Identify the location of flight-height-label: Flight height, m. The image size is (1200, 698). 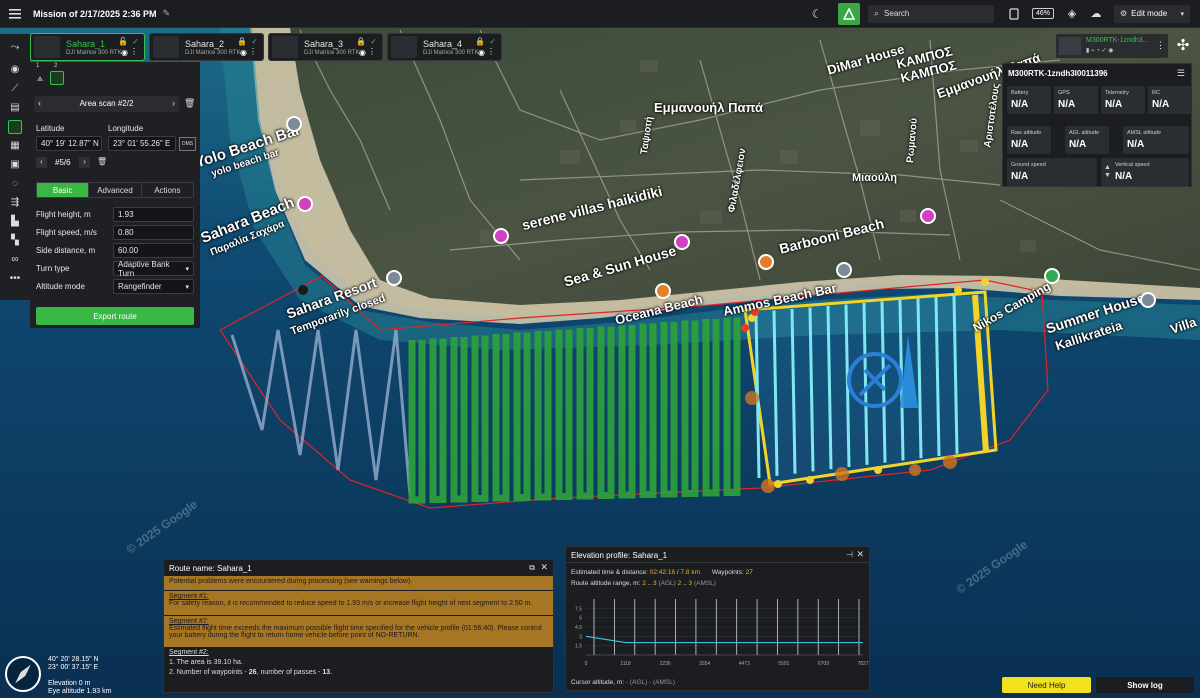
(63, 214).